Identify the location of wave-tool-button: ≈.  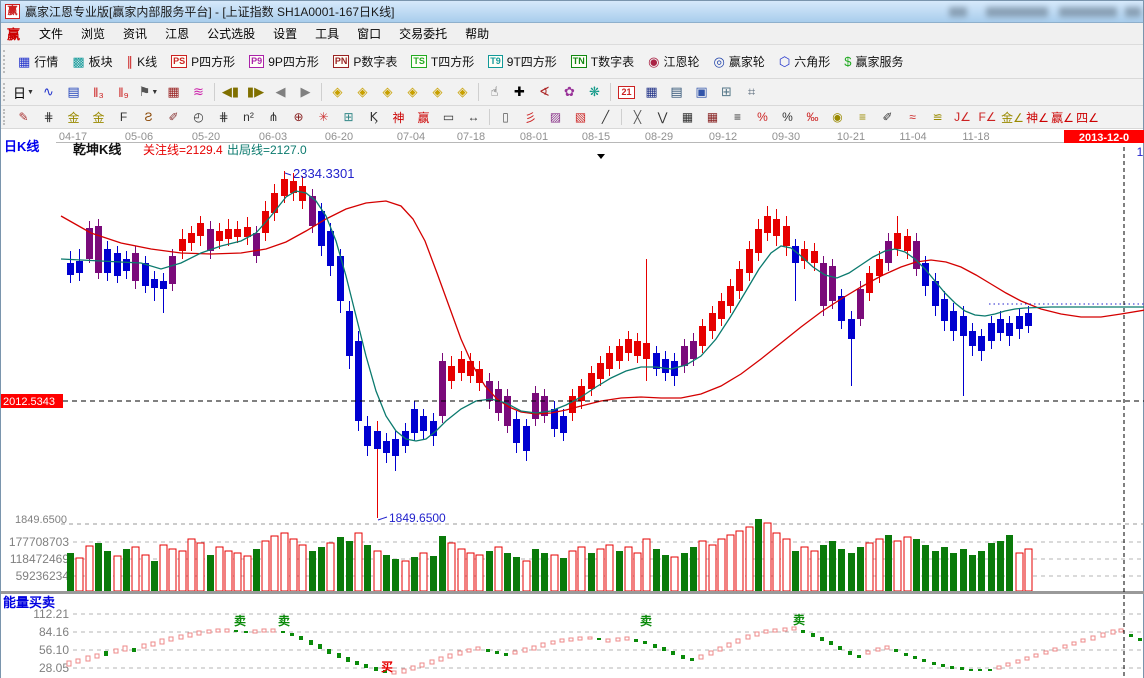
(912, 117).